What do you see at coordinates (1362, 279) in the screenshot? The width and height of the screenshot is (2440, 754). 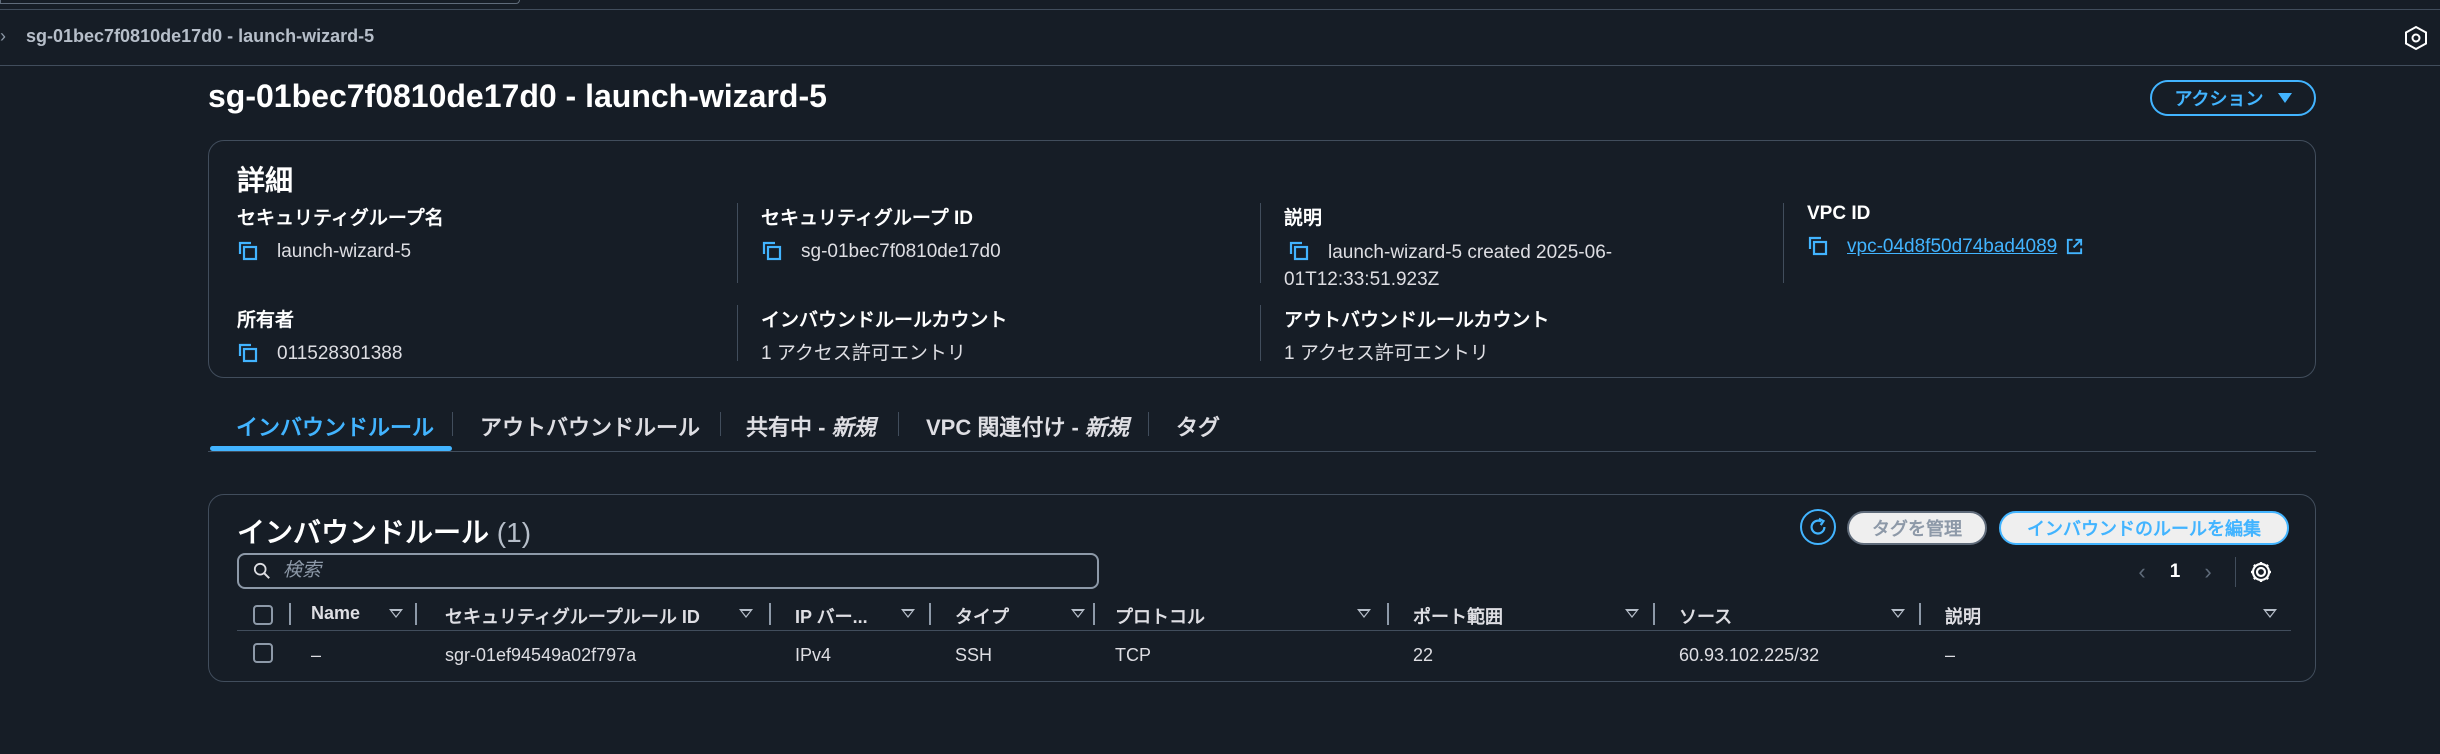 I see `description-value-line2: 01T12:33:51.923Z` at bounding box center [1362, 279].